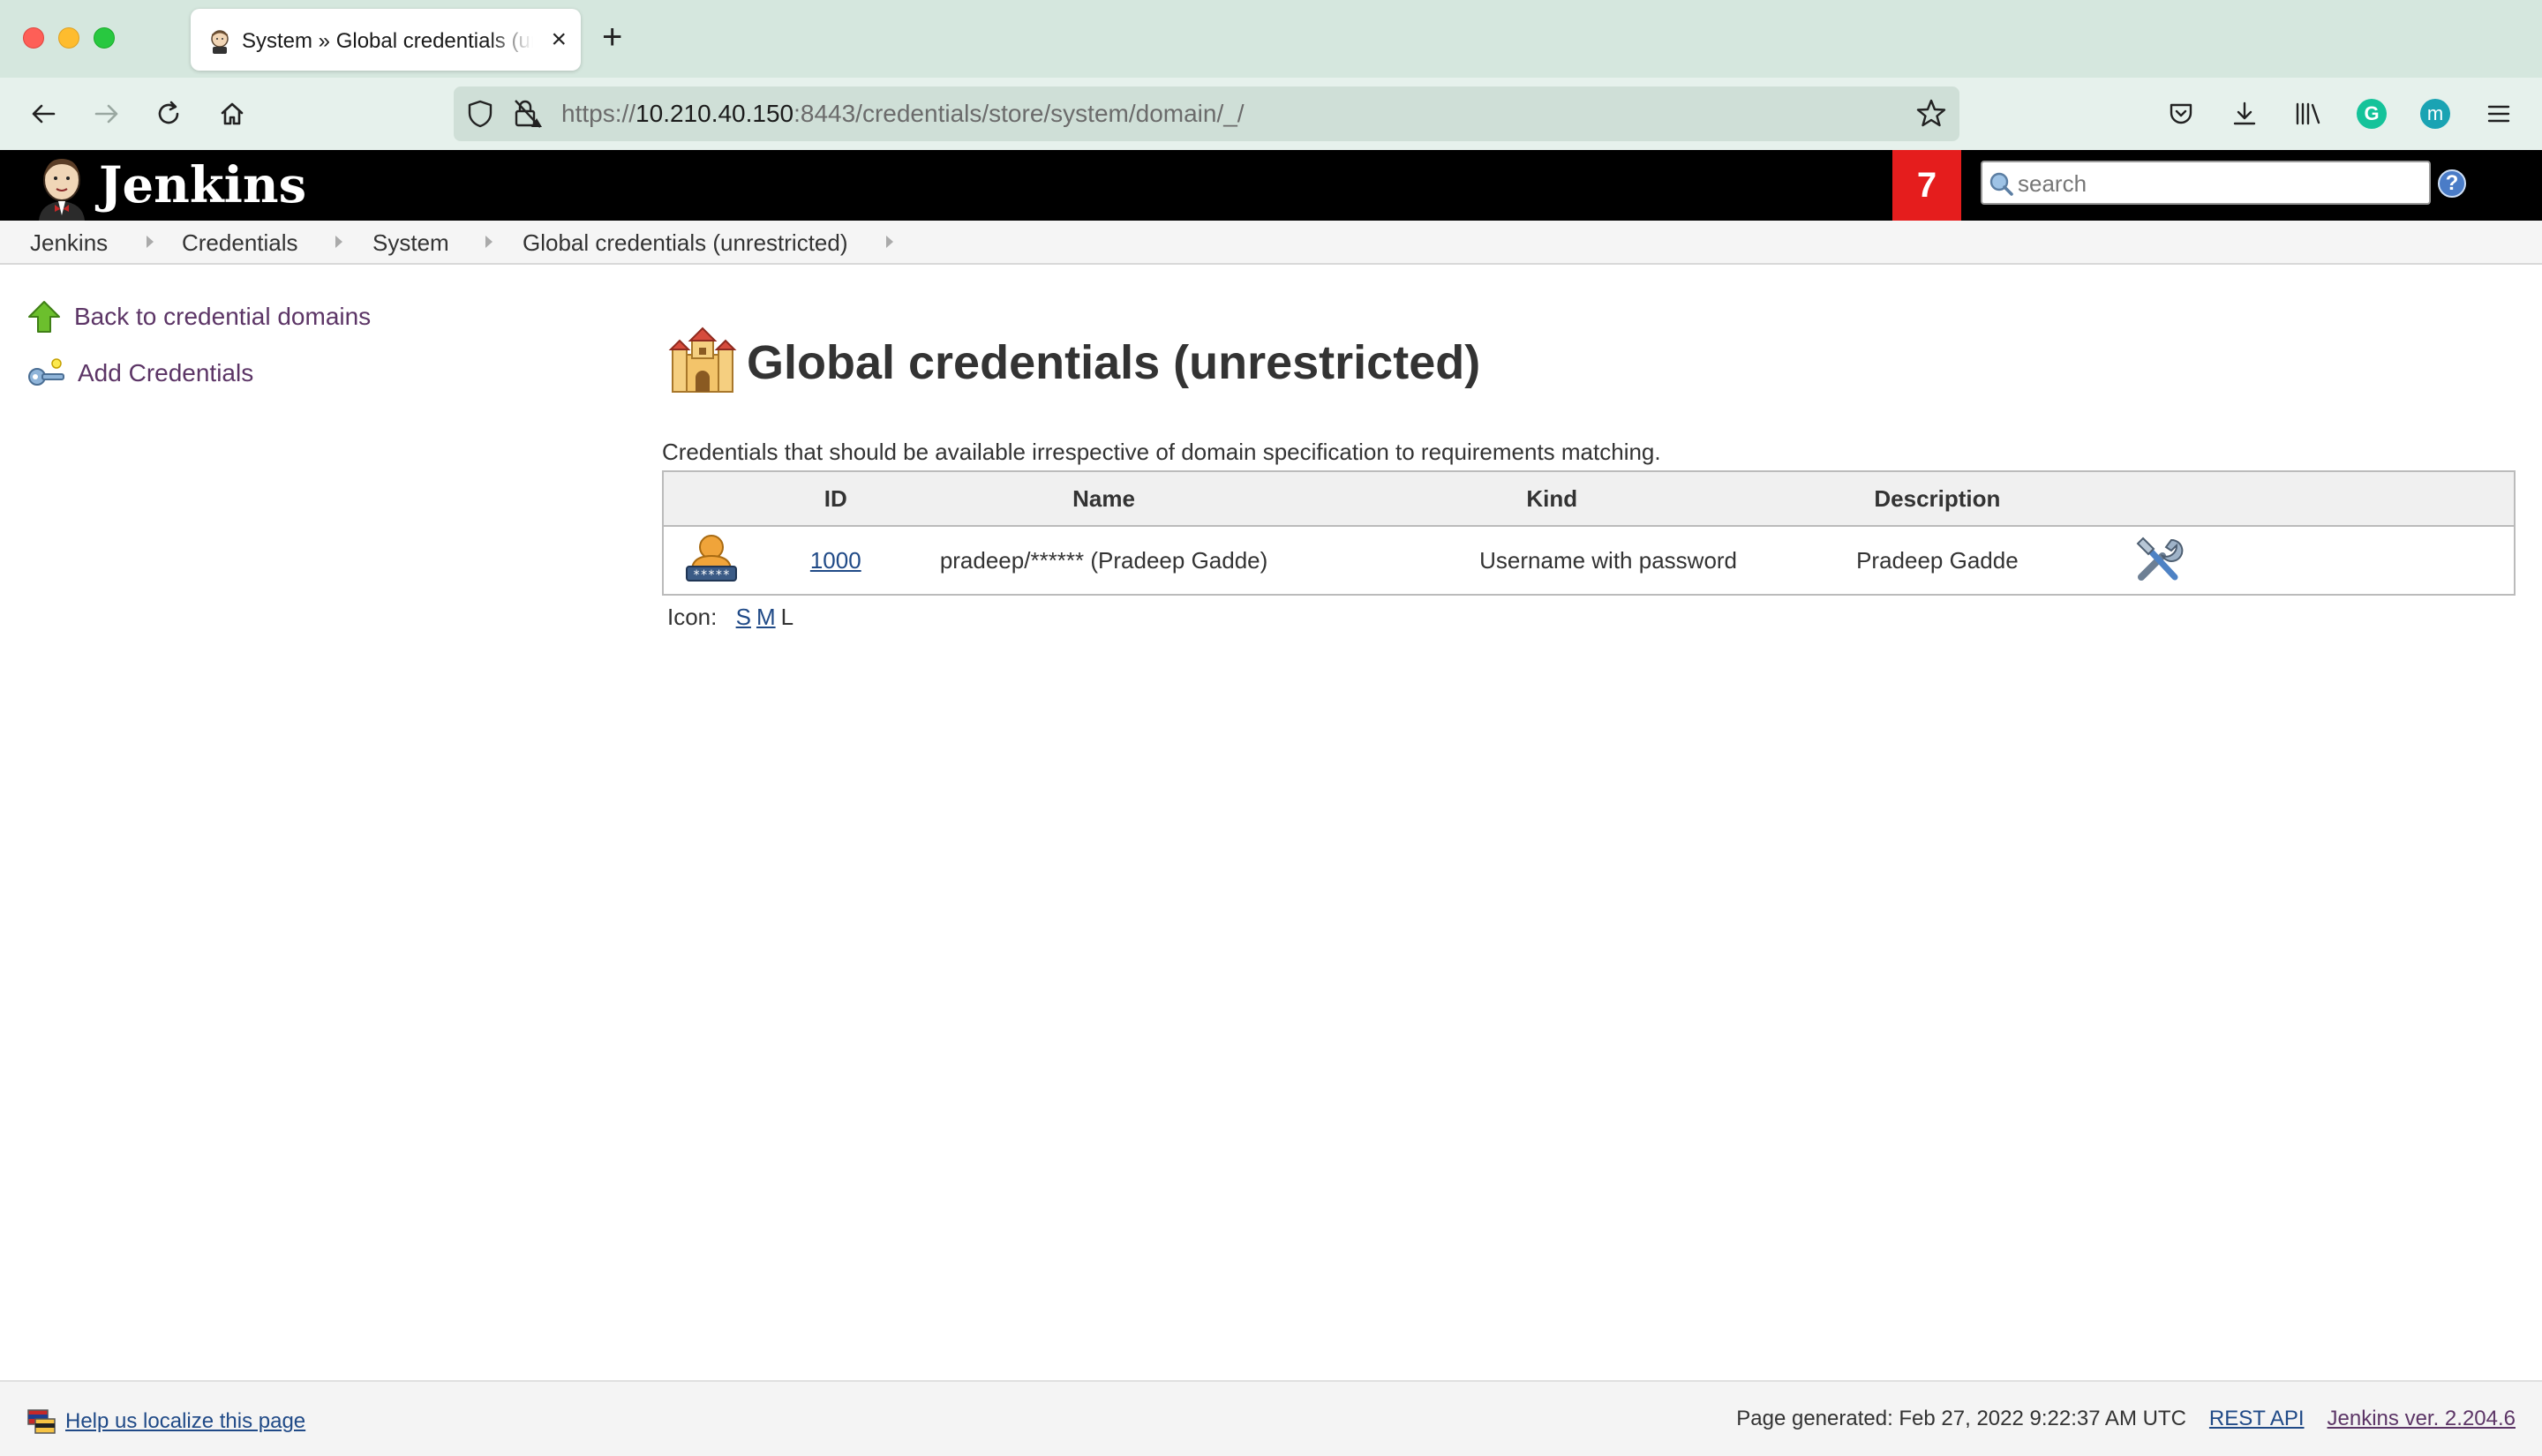 The width and height of the screenshot is (2542, 1456). I want to click on library-icon, so click(2308, 113).